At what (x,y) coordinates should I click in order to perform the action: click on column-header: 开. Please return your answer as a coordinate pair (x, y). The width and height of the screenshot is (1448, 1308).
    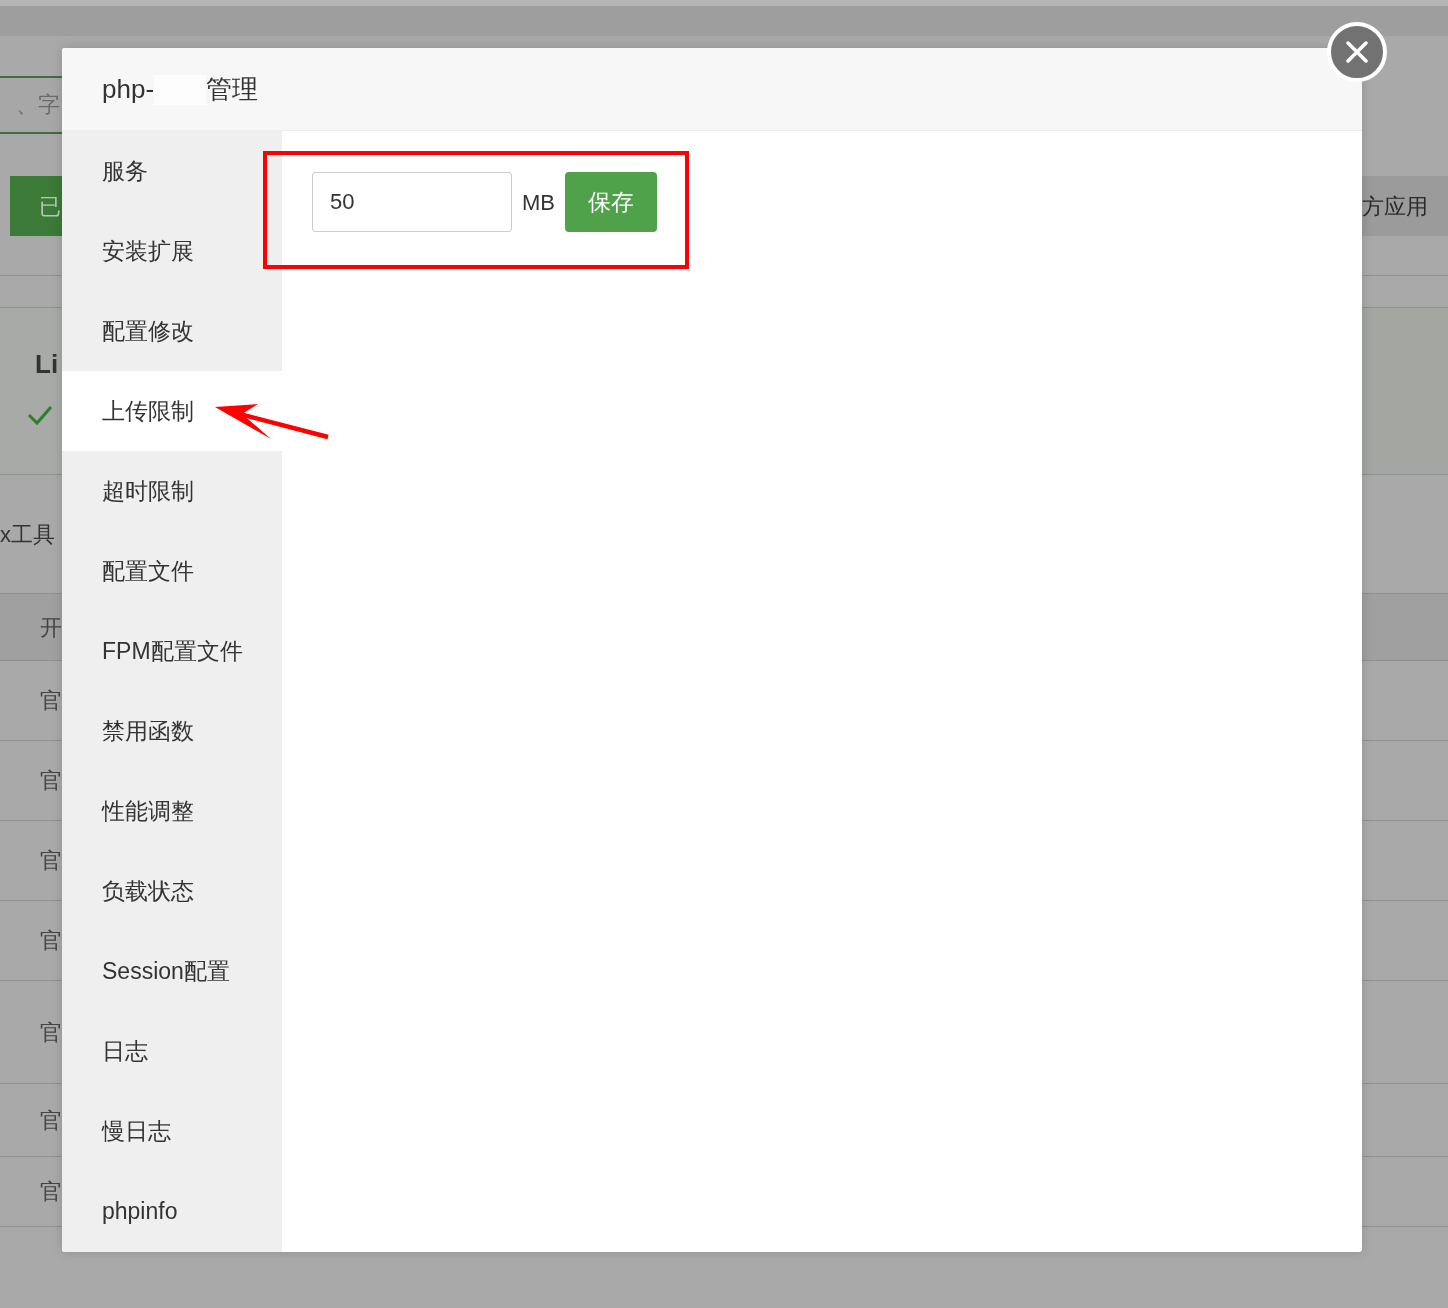
    Looking at the image, I should click on (51, 627).